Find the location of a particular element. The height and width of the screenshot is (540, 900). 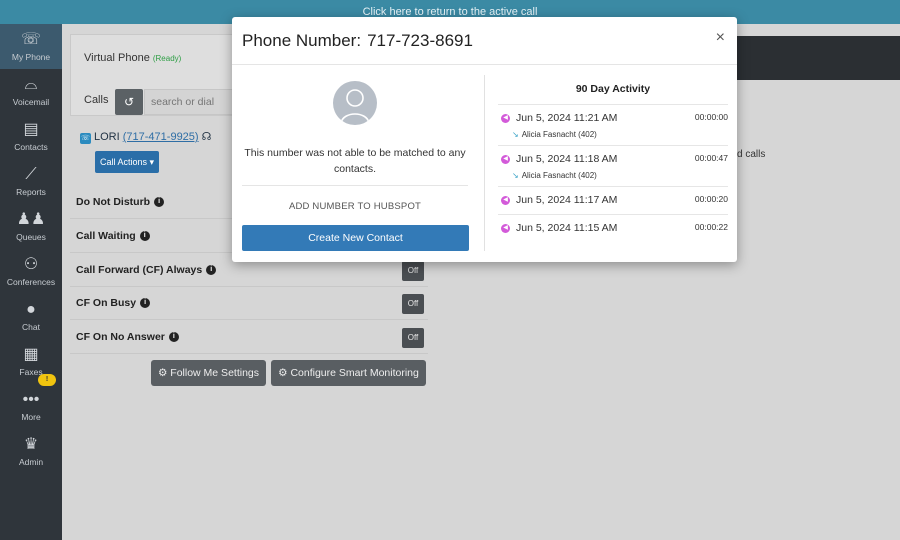

divider is located at coordinates (355, 185).